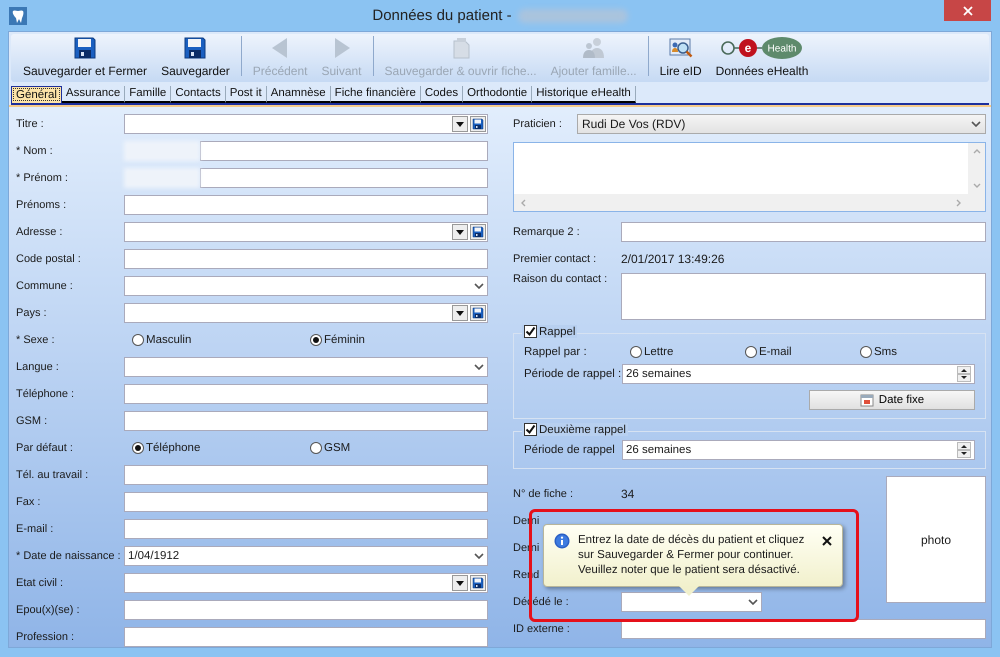  Describe the element at coordinates (46, 637) in the screenshot. I see `field-label: Profession :` at that location.